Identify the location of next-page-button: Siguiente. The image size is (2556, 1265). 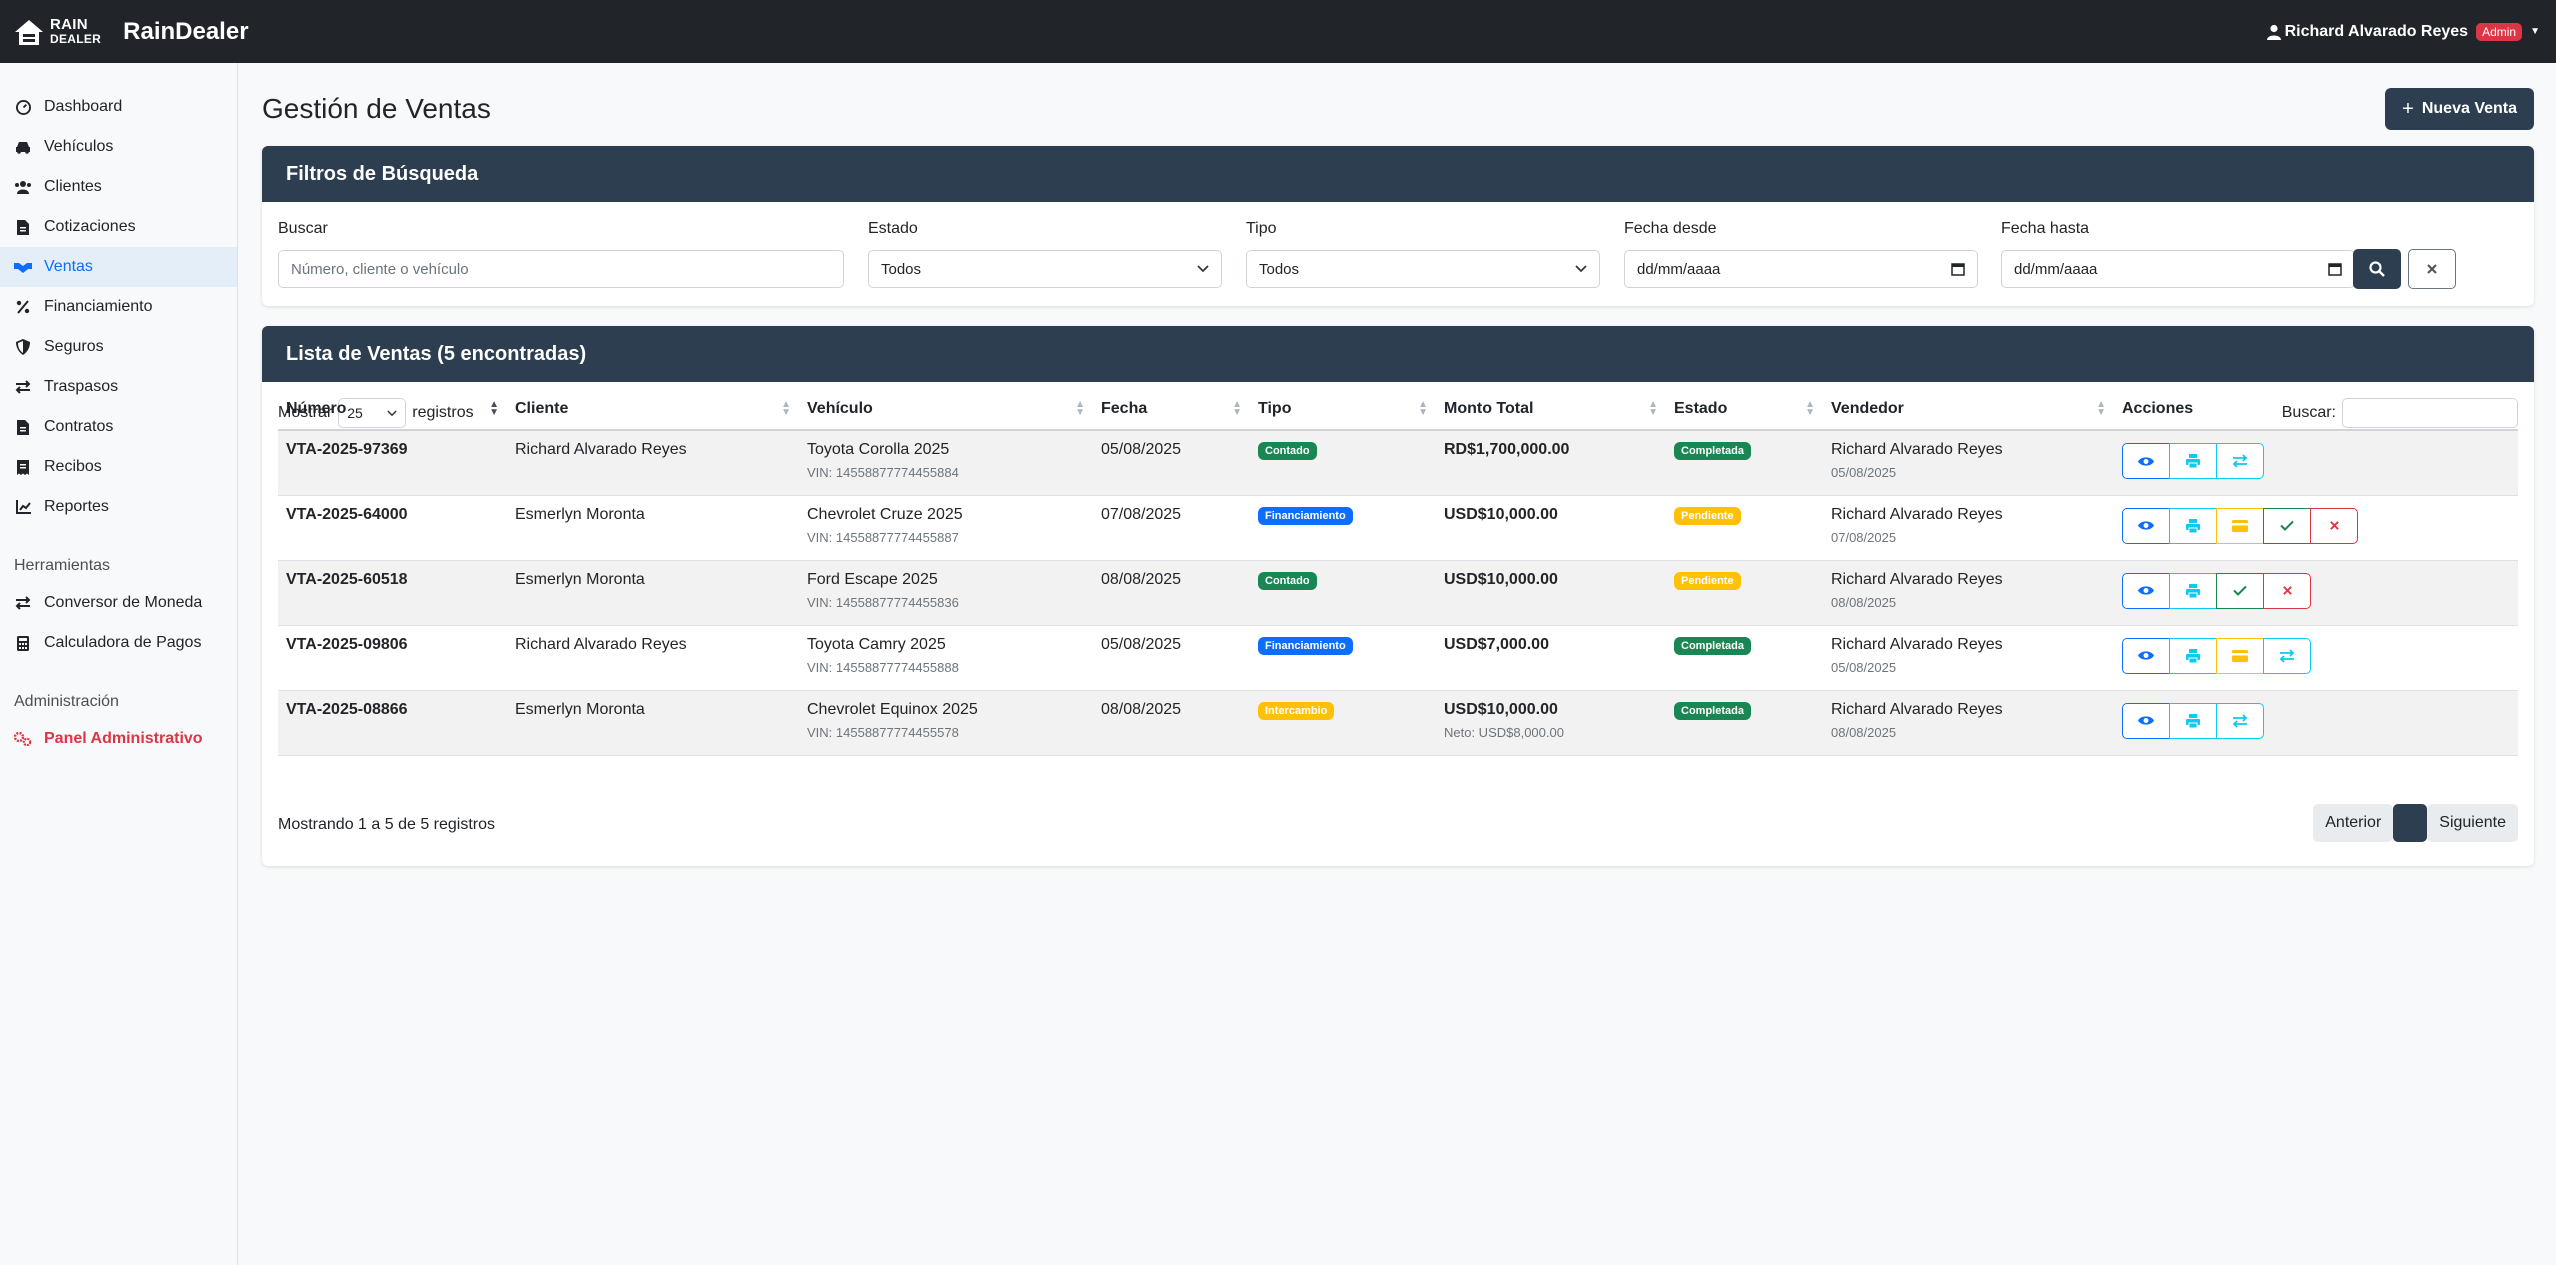
(2472, 823).